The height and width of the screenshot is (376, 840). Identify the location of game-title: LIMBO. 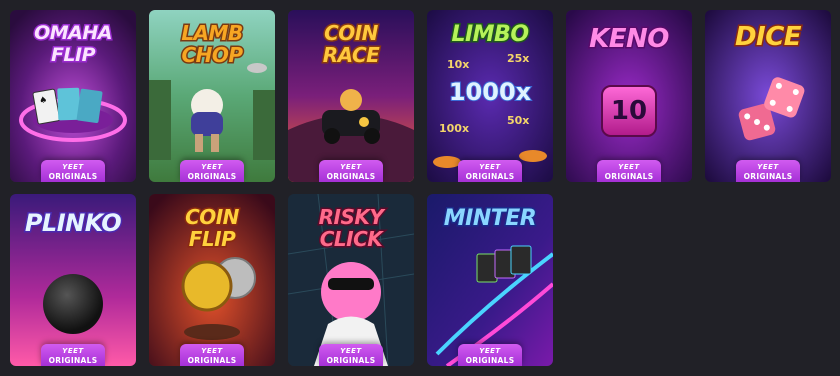
(490, 34).